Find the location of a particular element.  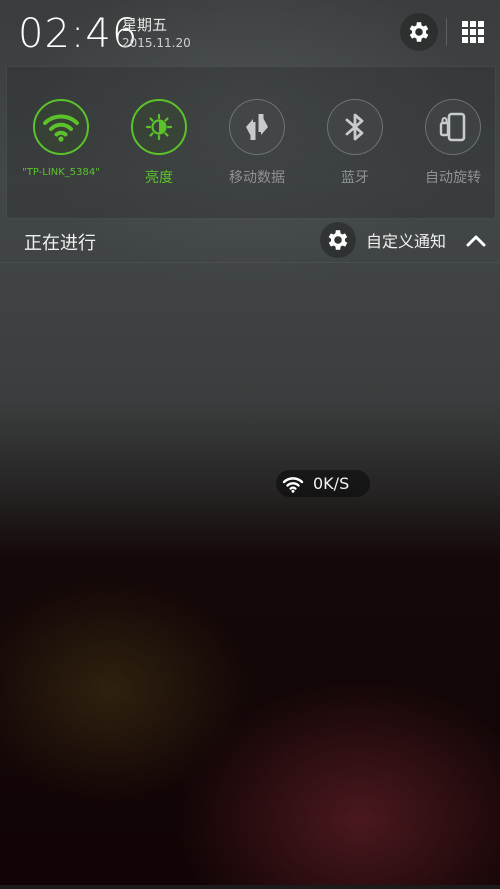

mobile-data-icon is located at coordinates (257, 127).